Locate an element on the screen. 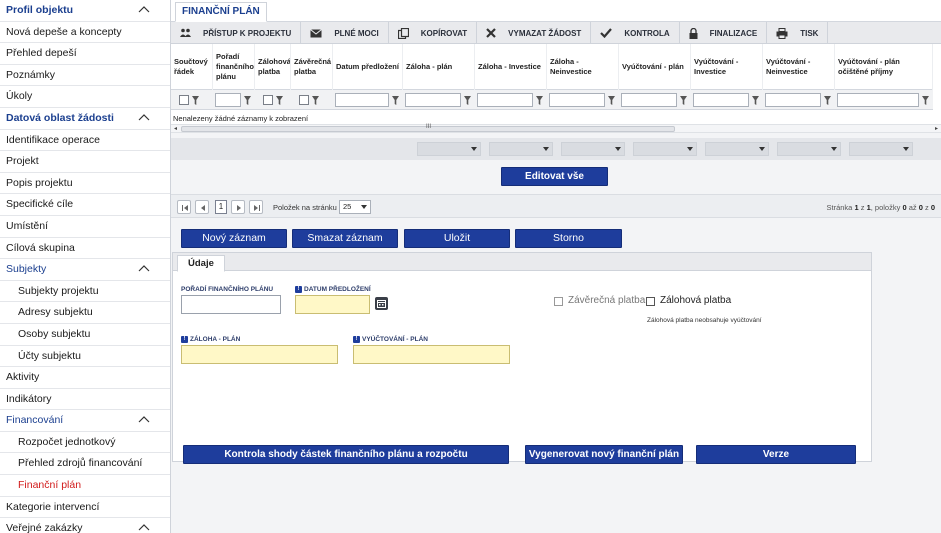 Image resolution: width=941 pixels, height=533 pixels. sidebar-item: Projekt is located at coordinates (85, 162).